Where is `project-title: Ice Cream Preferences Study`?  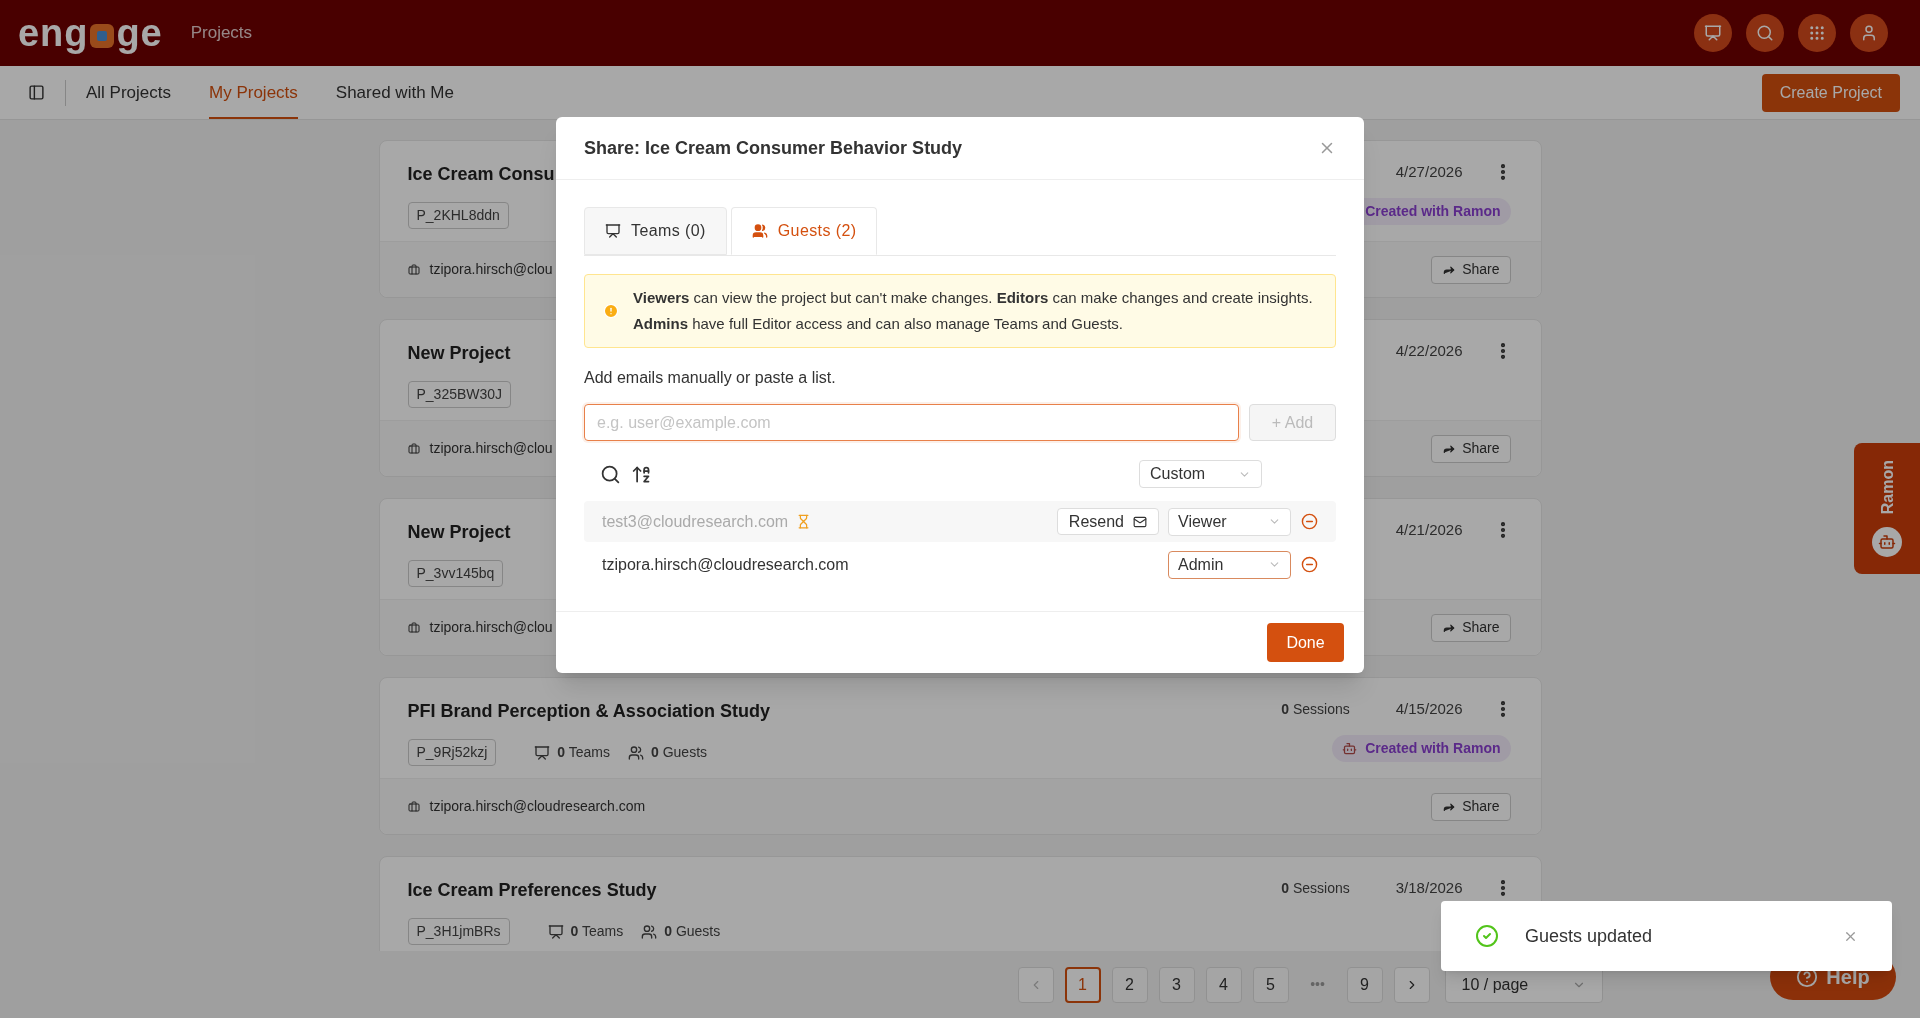
project-title: Ice Cream Preferences Study is located at coordinates (844, 890).